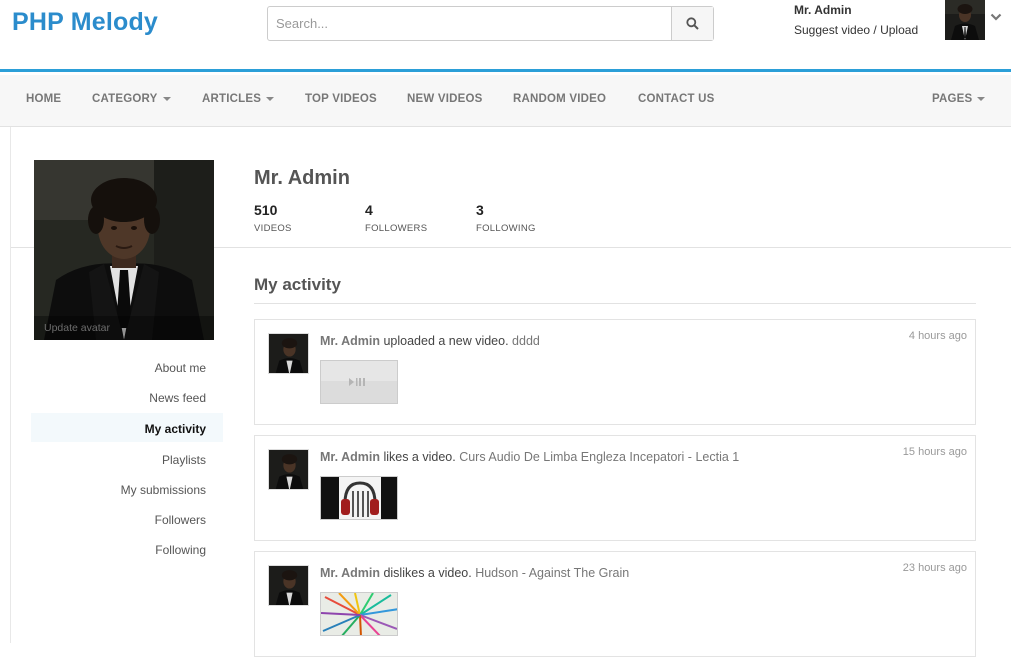  Describe the element at coordinates (506, 218) in the screenshot. I see `stat-following: 3 FOLLOWING` at that location.